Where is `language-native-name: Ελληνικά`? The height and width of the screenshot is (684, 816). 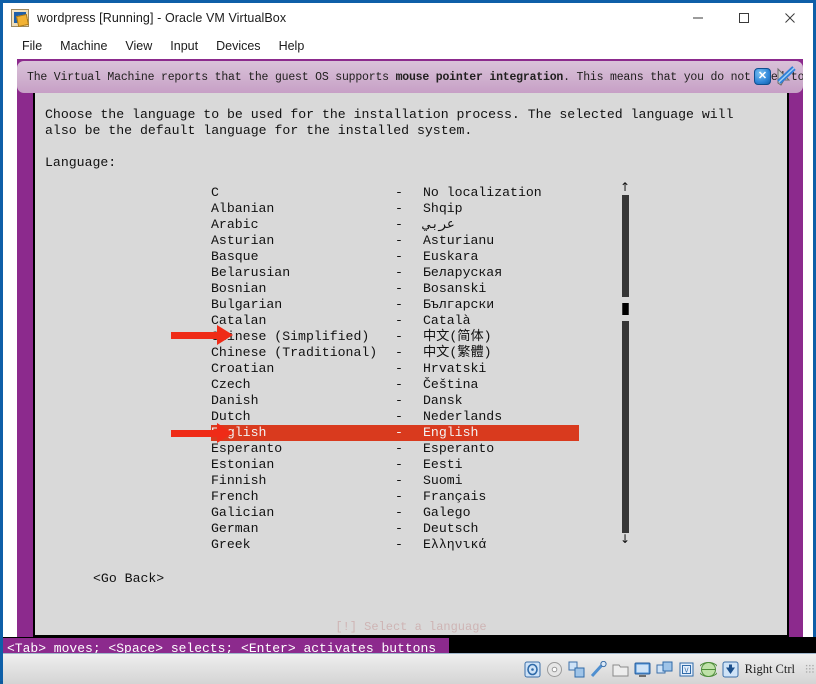
language-native-name: Ελληνικά is located at coordinates (455, 544).